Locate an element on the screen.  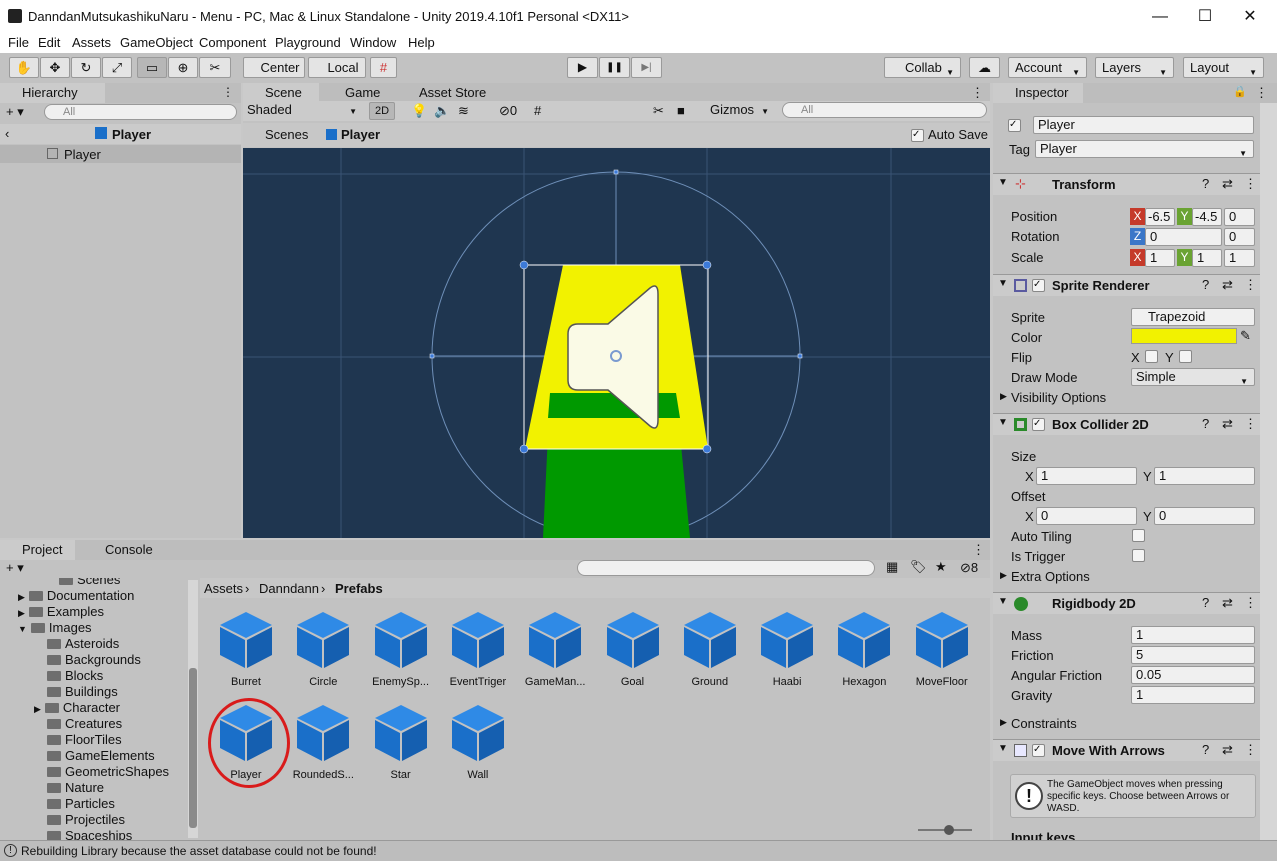
menu-edit: Edit is located at coordinates (49, 42).